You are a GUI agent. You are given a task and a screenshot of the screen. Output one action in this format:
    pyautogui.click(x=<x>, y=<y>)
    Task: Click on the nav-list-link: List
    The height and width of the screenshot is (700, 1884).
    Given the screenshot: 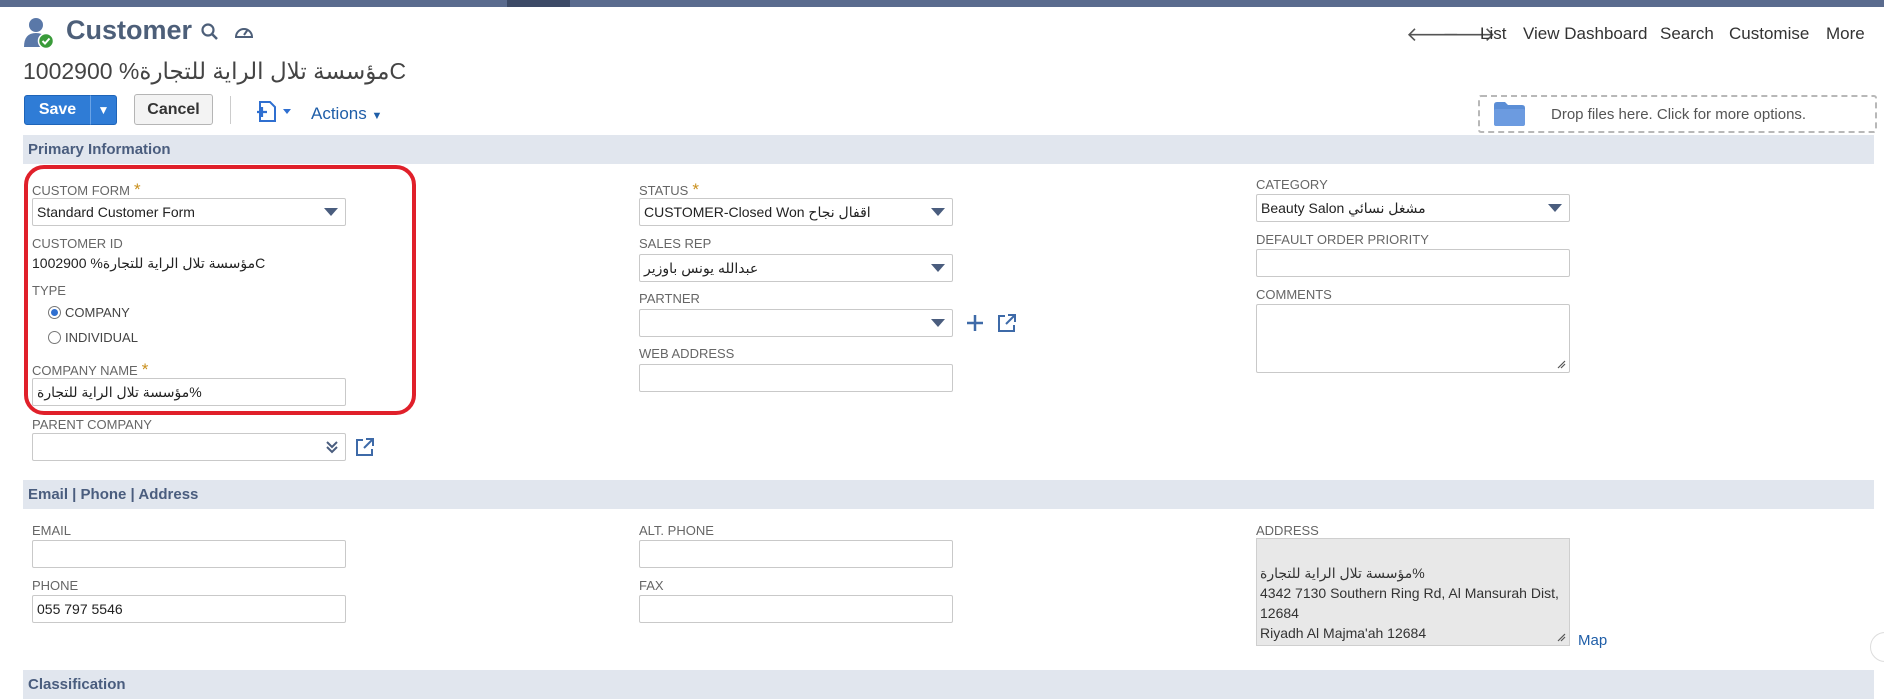 What is the action you would take?
    pyautogui.click(x=1493, y=34)
    